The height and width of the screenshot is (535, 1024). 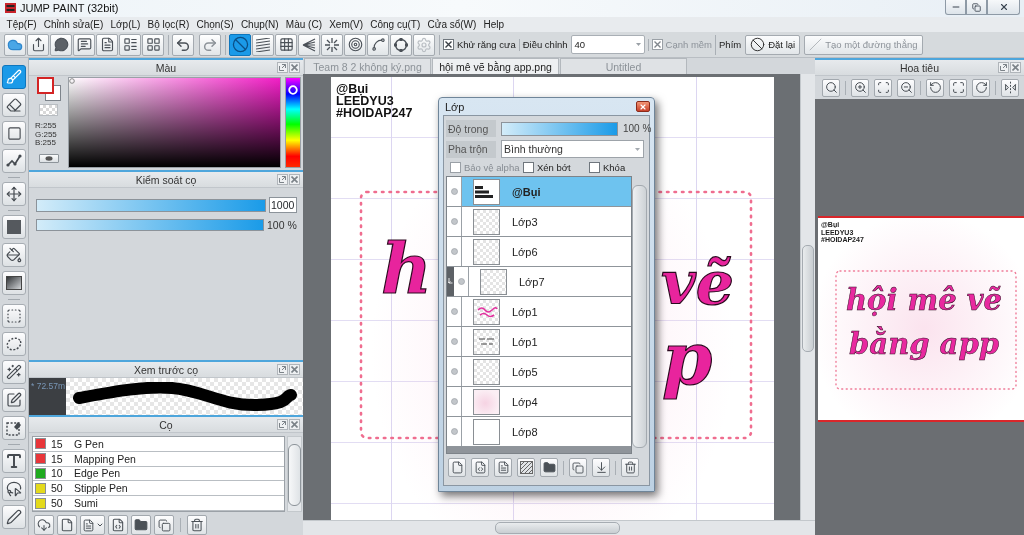 I want to click on undo-button, so click(x=183, y=44).